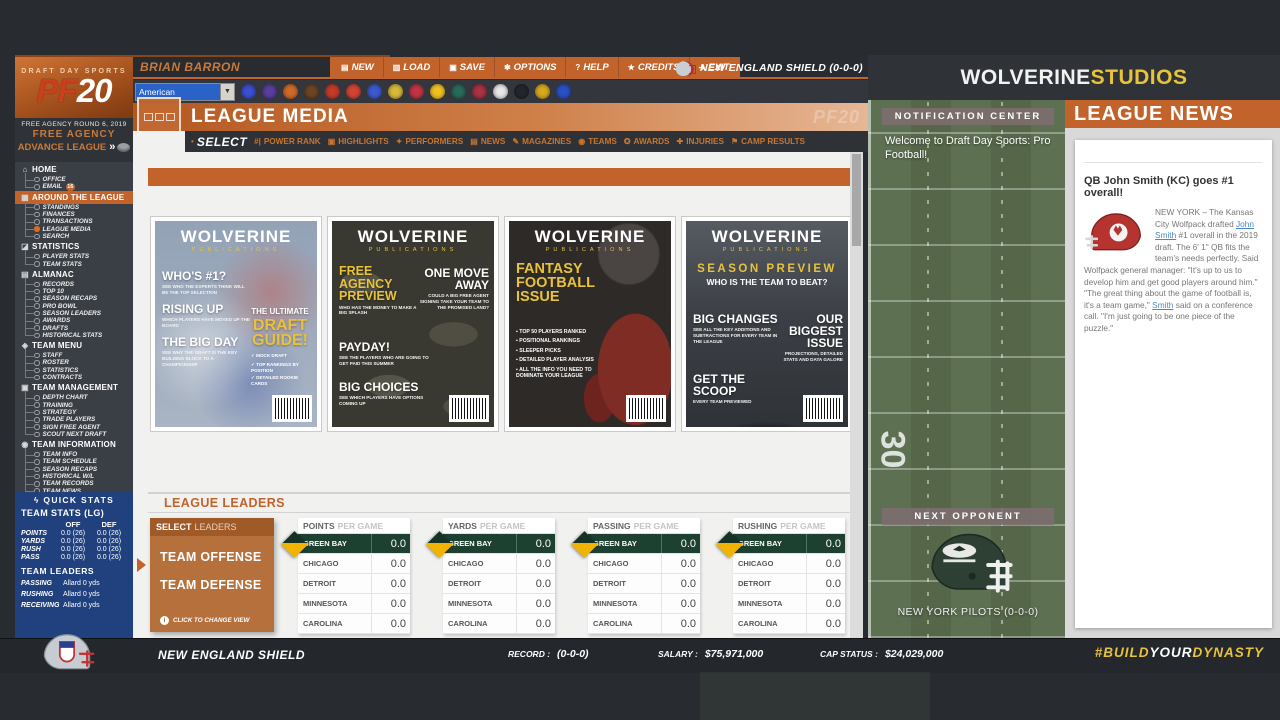  Describe the element at coordinates (487, 141) in the screenshot. I see `tab-news: ▤ NEWS` at that location.